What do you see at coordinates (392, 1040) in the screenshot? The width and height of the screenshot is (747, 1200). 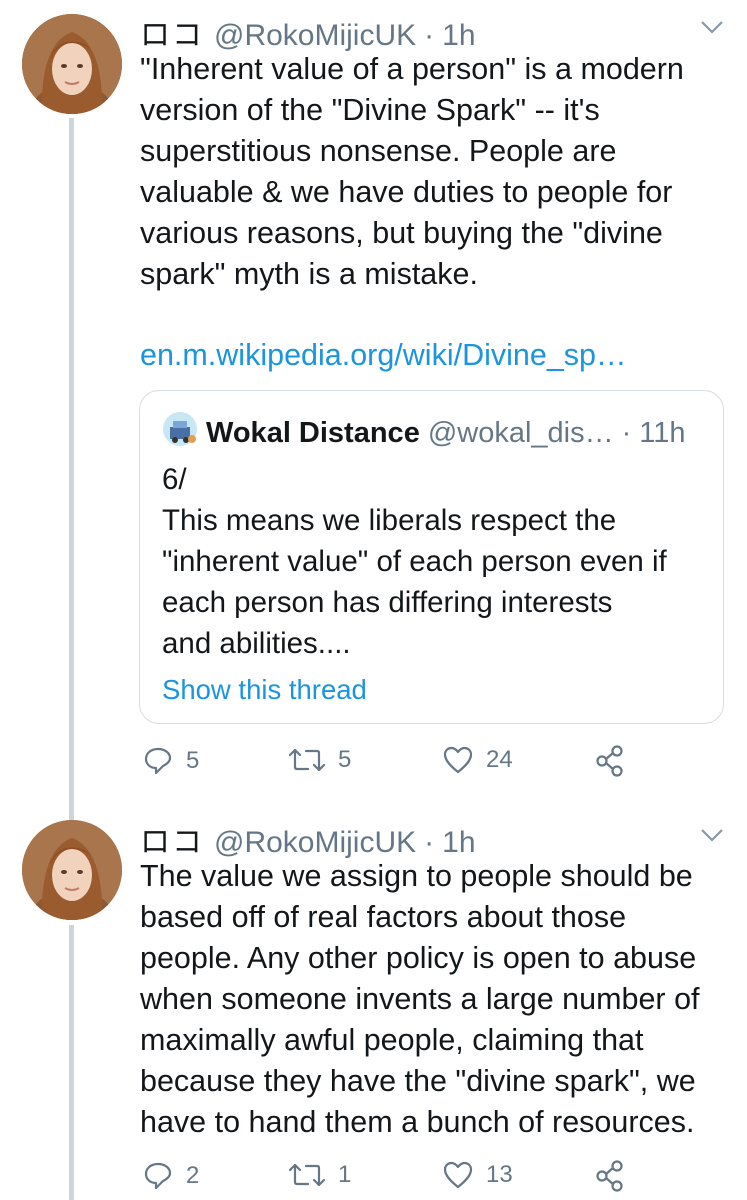 I see `tweet-text-line: maximally awful people, claiming that` at bounding box center [392, 1040].